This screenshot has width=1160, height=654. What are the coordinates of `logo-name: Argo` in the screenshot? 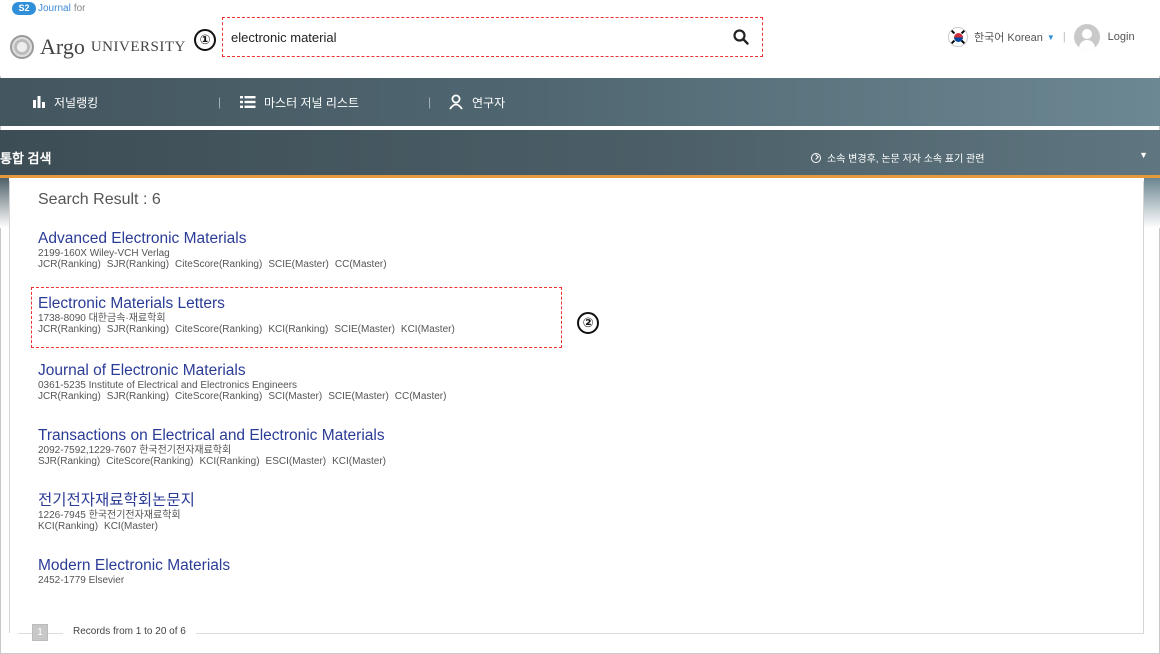 It's located at (62, 46).